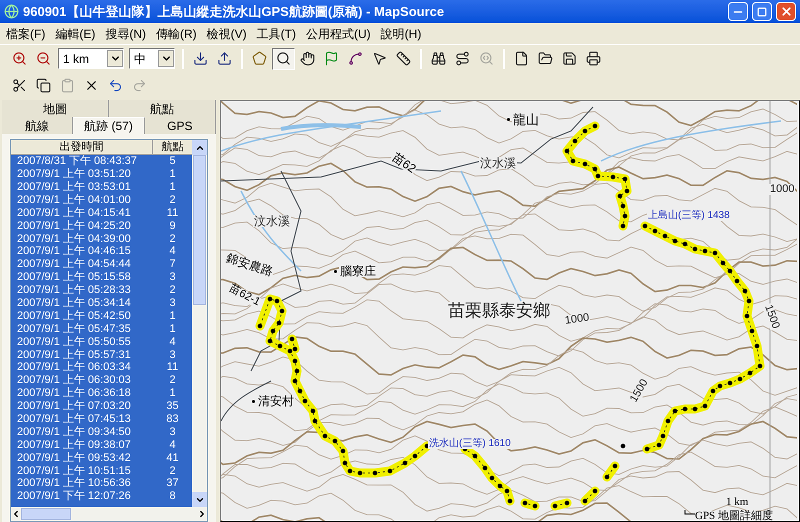 The width and height of the screenshot is (800, 522). Describe the element at coordinates (355, 58) in the screenshot. I see `route-nodes-icon` at that location.